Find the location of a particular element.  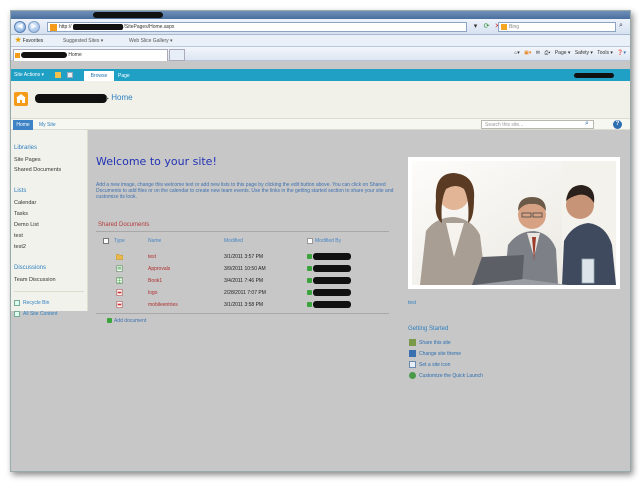

ql-heading-libraries: Libraries is located at coordinates (25, 148).